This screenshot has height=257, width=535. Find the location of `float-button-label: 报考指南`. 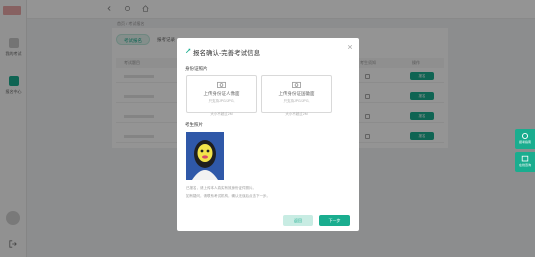

float-button-label: 报考指南 is located at coordinates (524, 142).